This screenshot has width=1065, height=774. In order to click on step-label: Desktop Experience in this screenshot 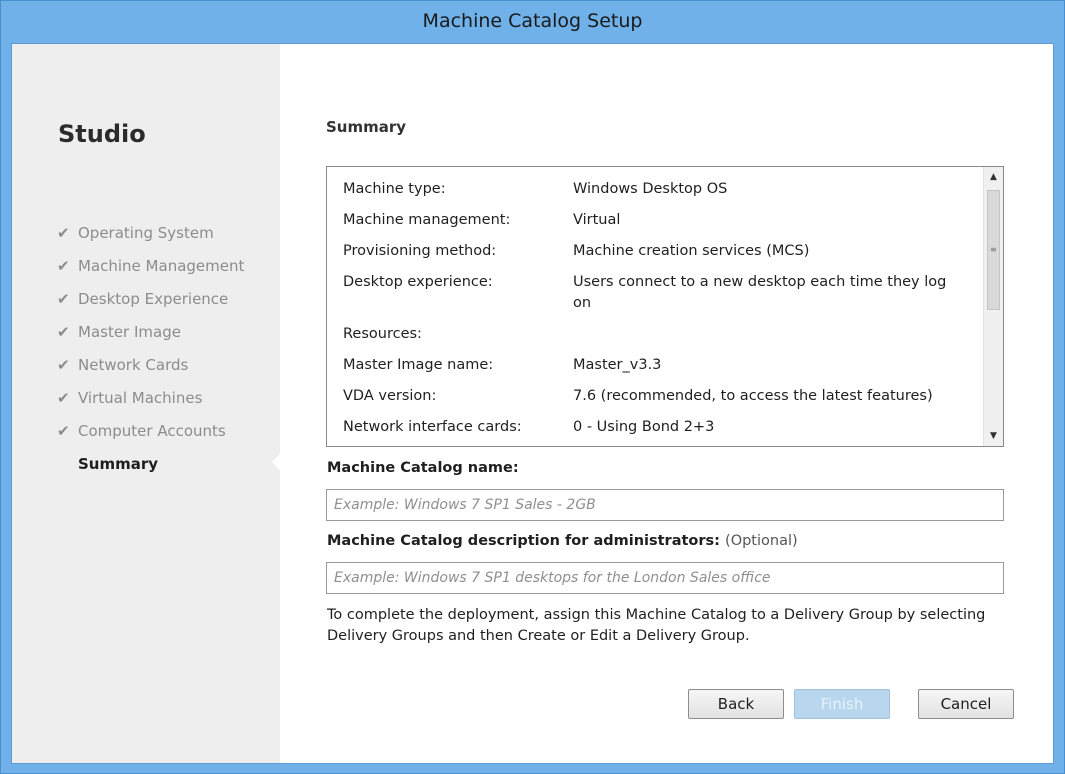, I will do `click(153, 299)`.